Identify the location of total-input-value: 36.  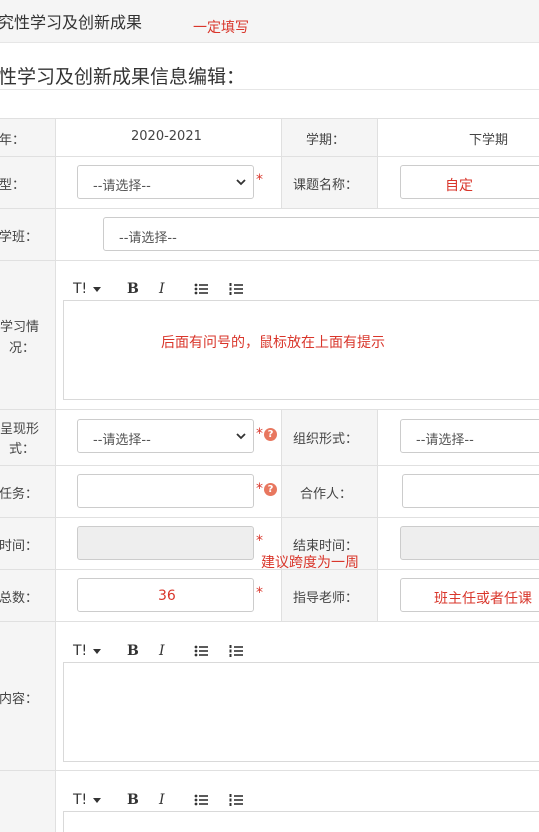
(167, 596).